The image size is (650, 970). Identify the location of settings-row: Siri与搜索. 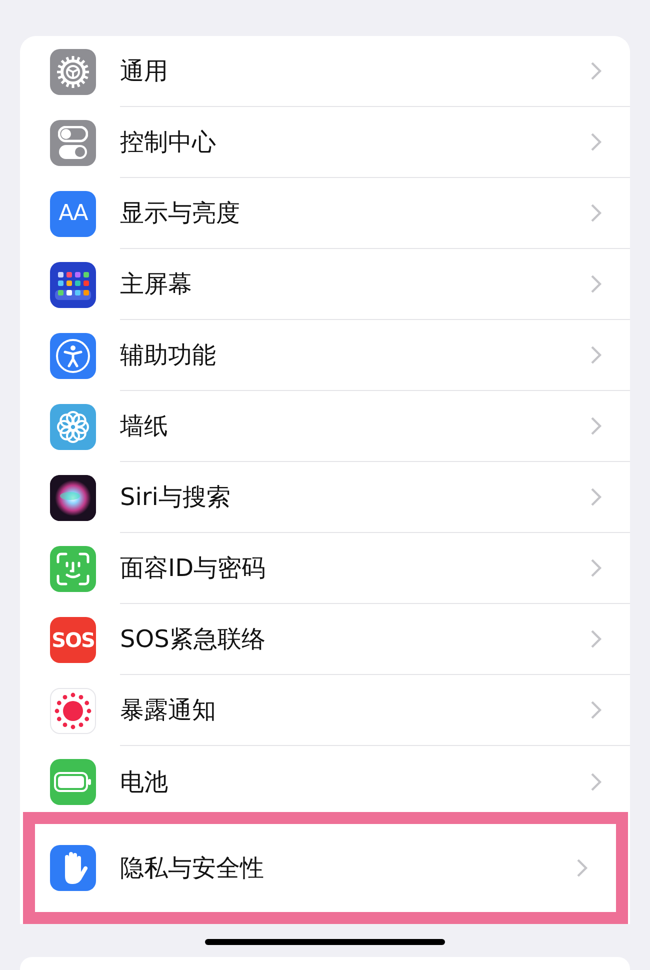
(325, 497).